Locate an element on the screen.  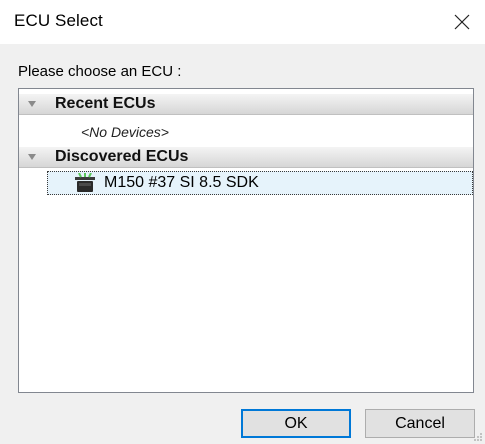
prompt-label: Please choose an ECU : is located at coordinates (100, 71).